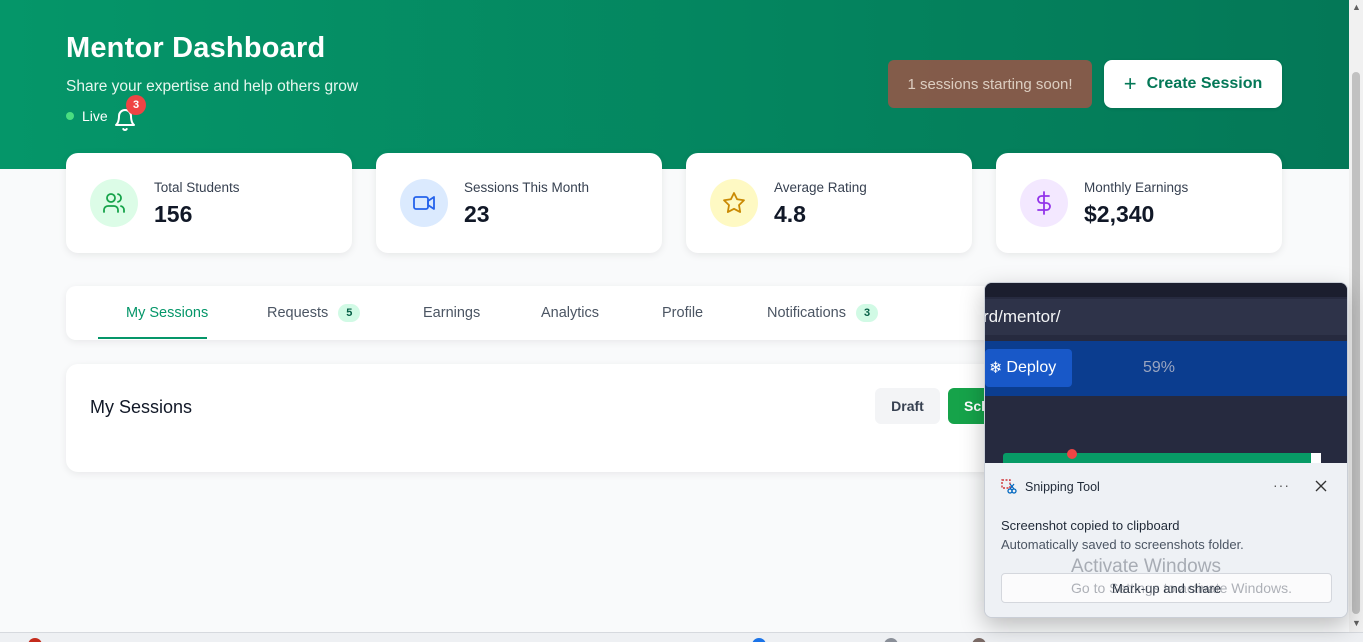 Image resolution: width=1363 pixels, height=642 pixels. What do you see at coordinates (349, 313) in the screenshot?
I see `requests-count-badge: 5` at bounding box center [349, 313].